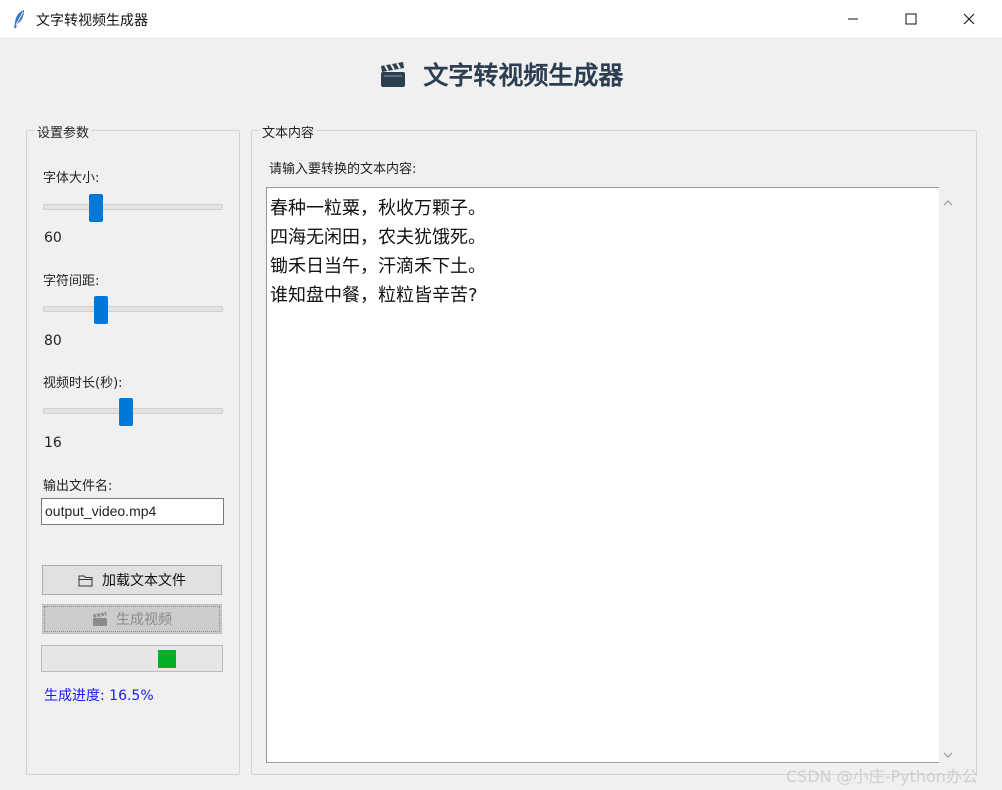 Image resolution: width=1002 pixels, height=790 pixels. Describe the element at coordinates (378, 237) in the screenshot. I see `text-line: 四海无闲田，农夫犹饿死。` at that location.